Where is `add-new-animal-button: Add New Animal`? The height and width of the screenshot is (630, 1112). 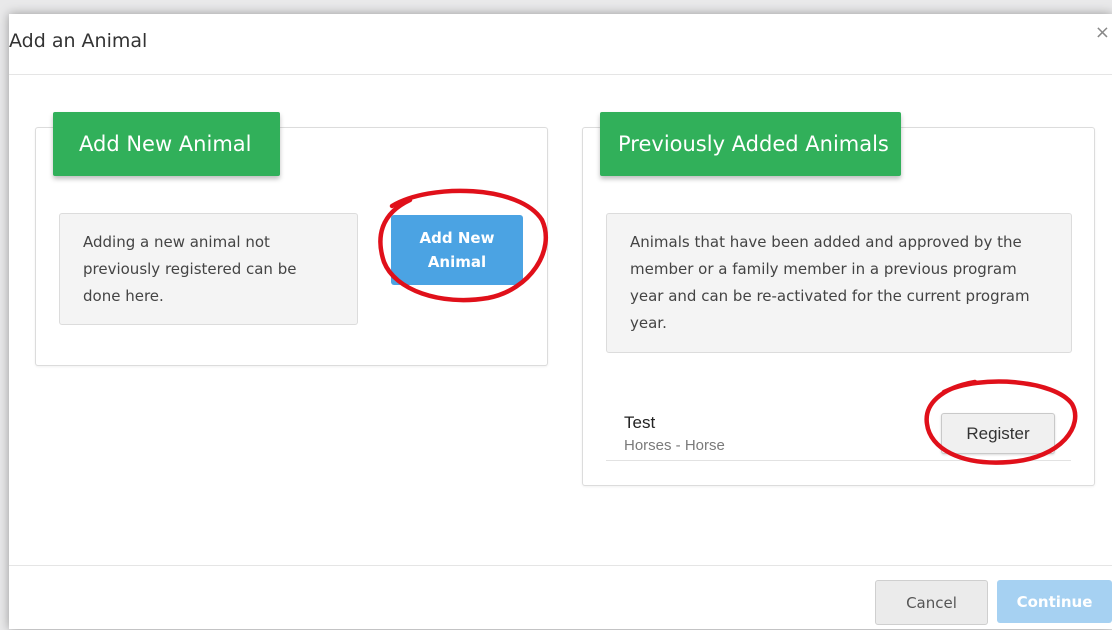 add-new-animal-button: Add New Animal is located at coordinates (457, 250).